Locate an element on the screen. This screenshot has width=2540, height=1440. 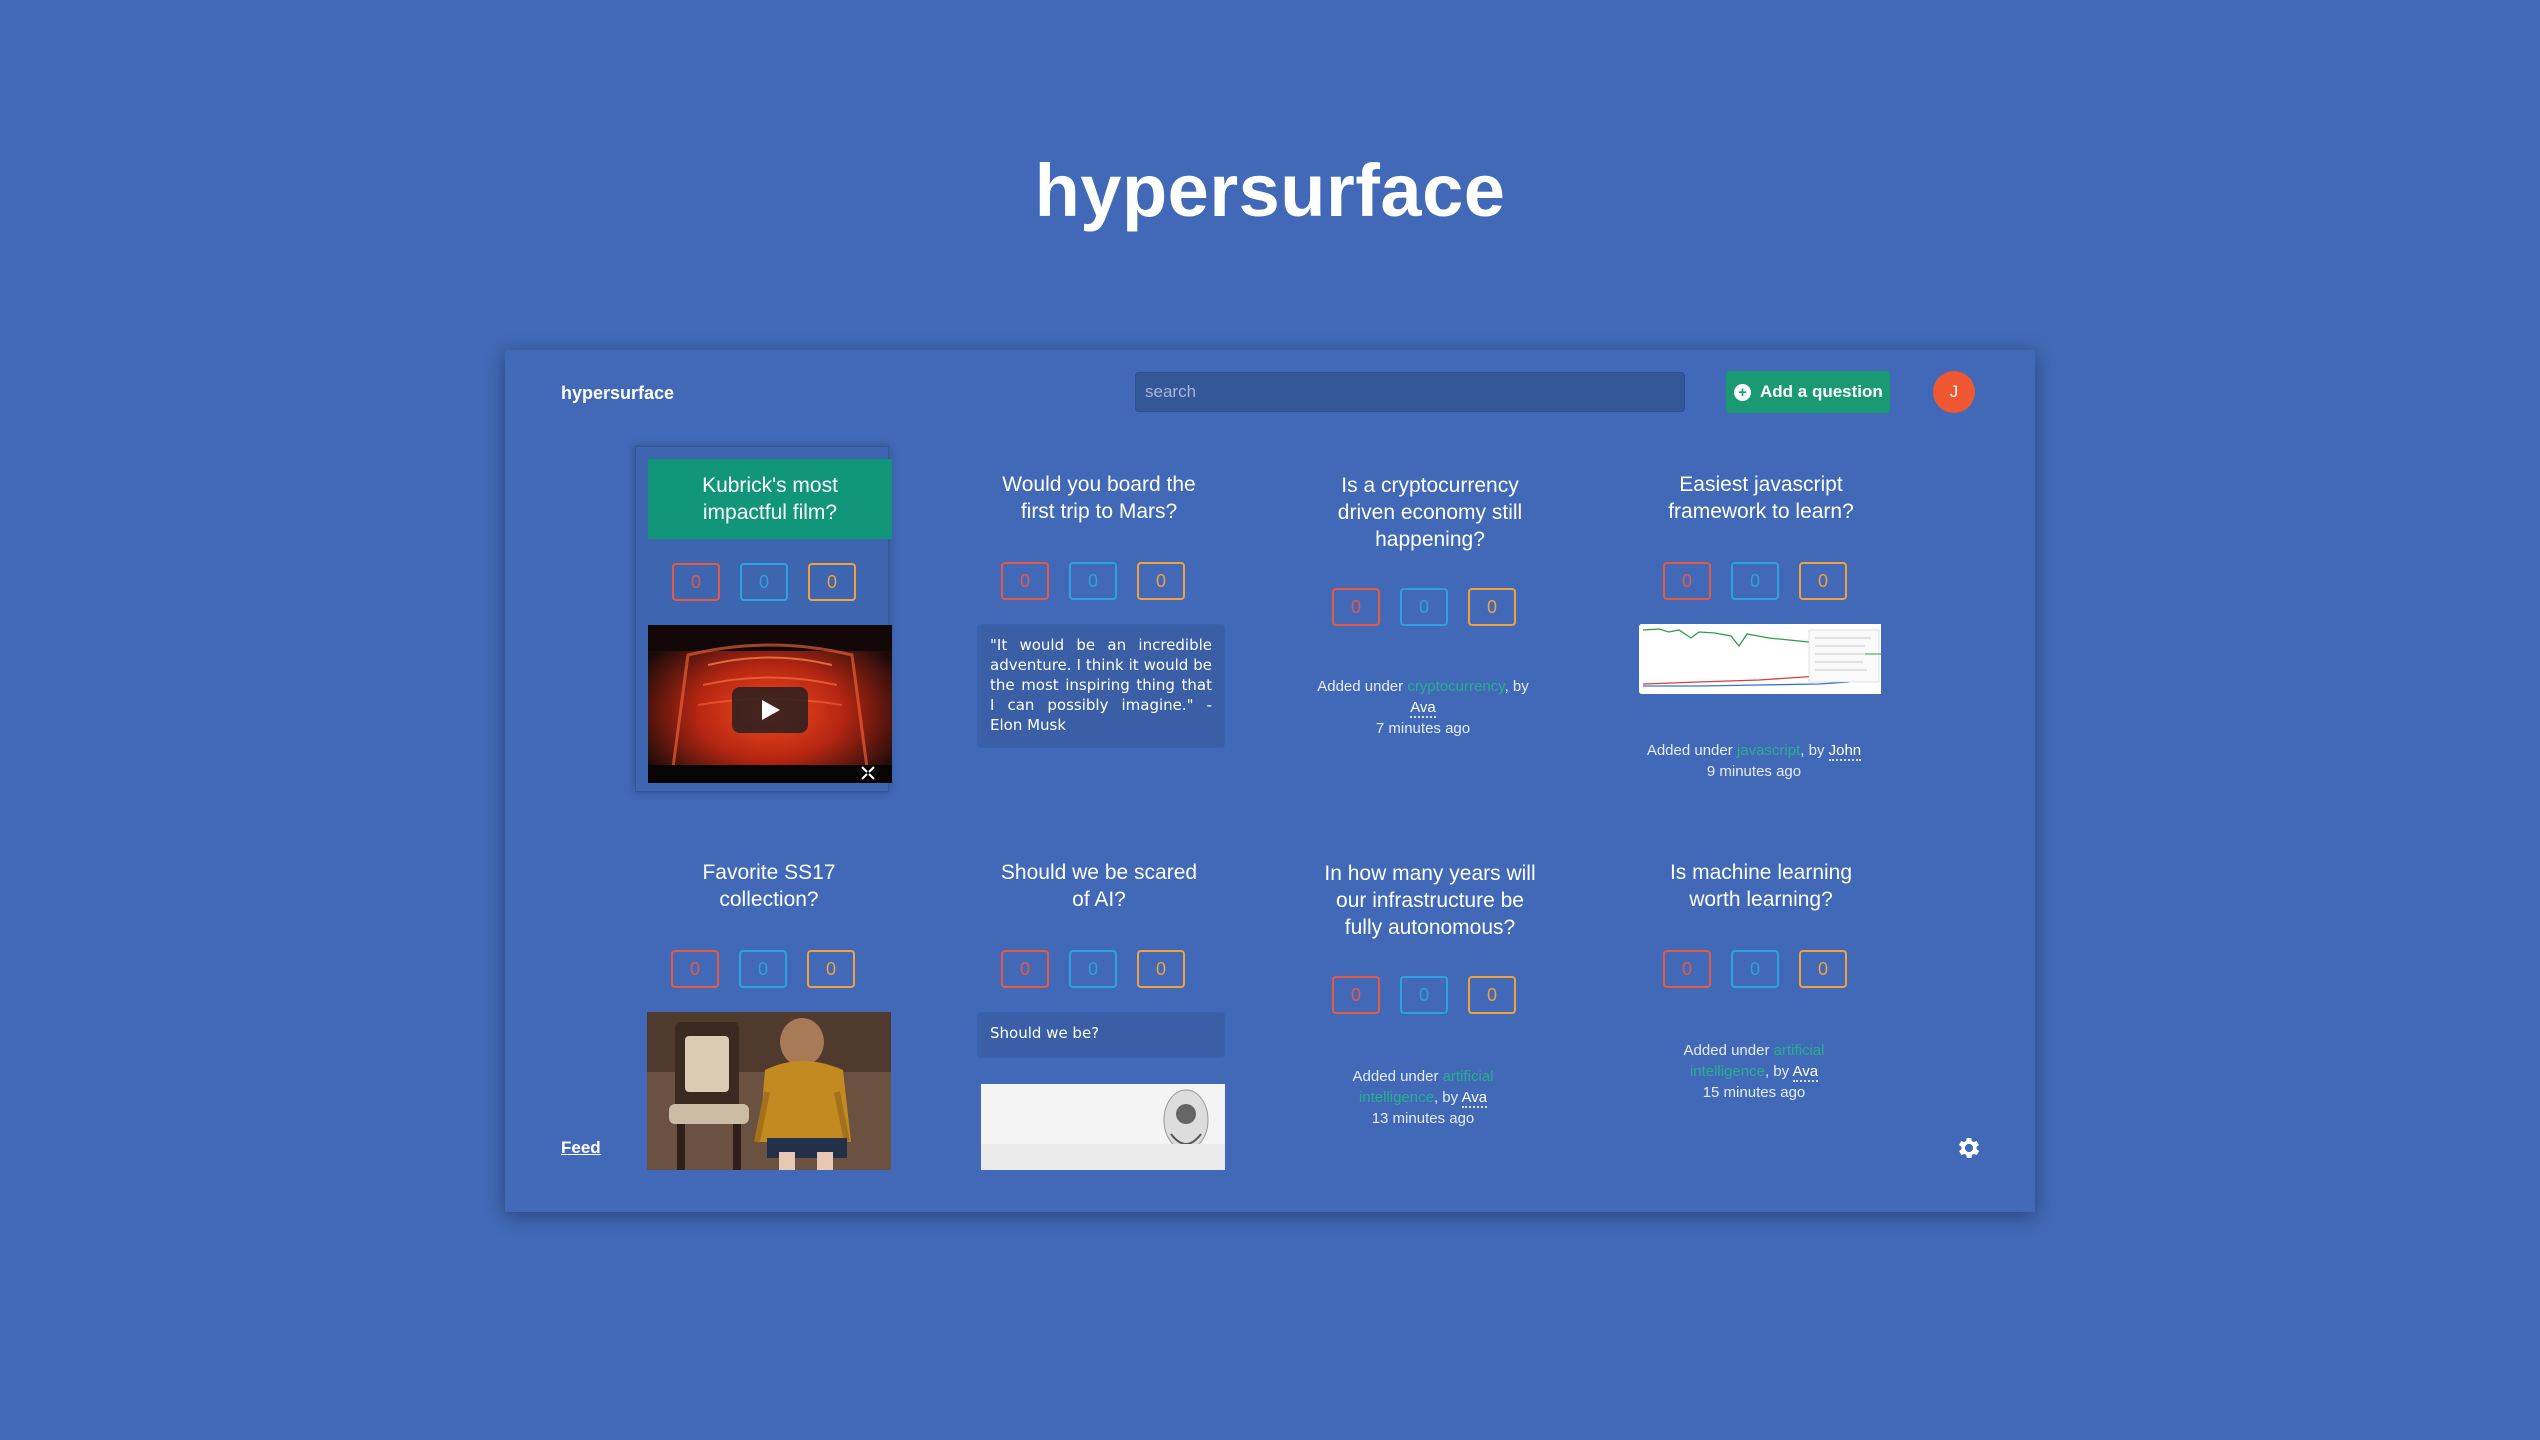
user-link: John is located at coordinates (1845, 751).